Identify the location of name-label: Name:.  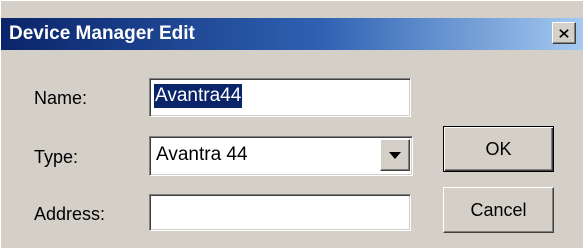
(61, 98).